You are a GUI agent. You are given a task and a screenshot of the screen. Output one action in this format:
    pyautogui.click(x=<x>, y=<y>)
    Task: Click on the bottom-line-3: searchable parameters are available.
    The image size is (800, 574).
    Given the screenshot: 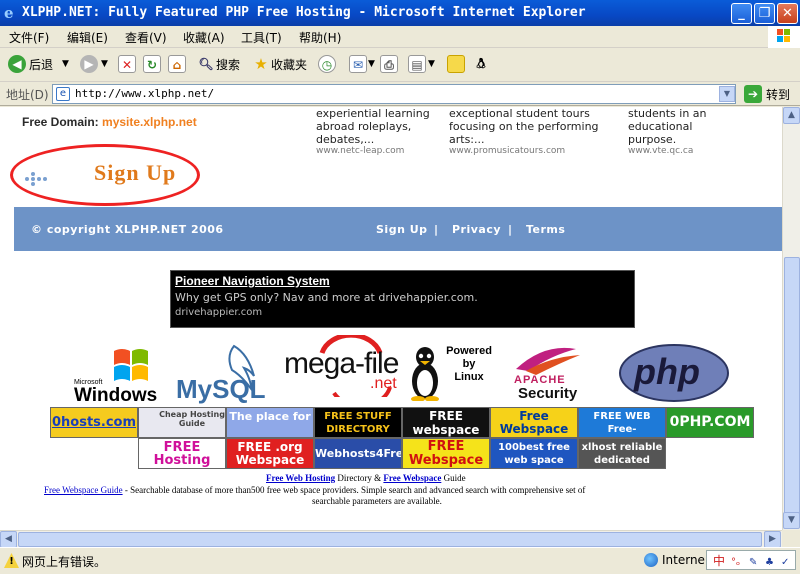 What is the action you would take?
    pyautogui.click(x=377, y=501)
    